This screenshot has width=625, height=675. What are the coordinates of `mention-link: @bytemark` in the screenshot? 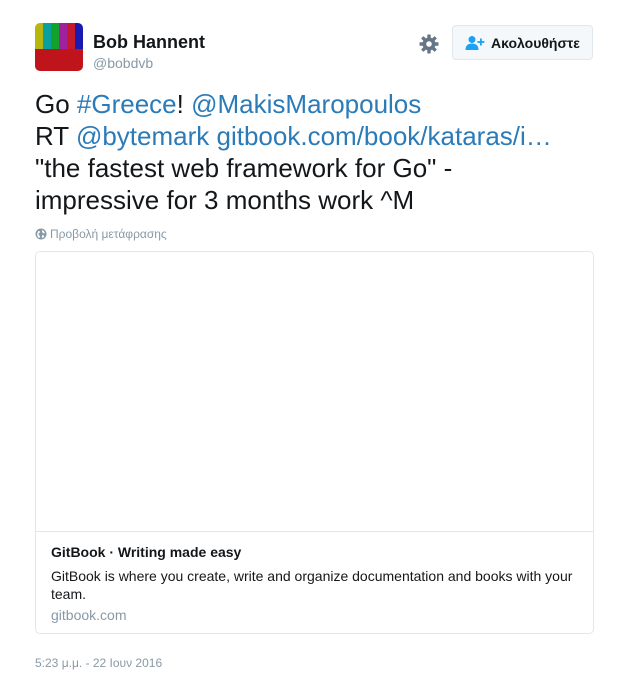 It's located at (142, 136).